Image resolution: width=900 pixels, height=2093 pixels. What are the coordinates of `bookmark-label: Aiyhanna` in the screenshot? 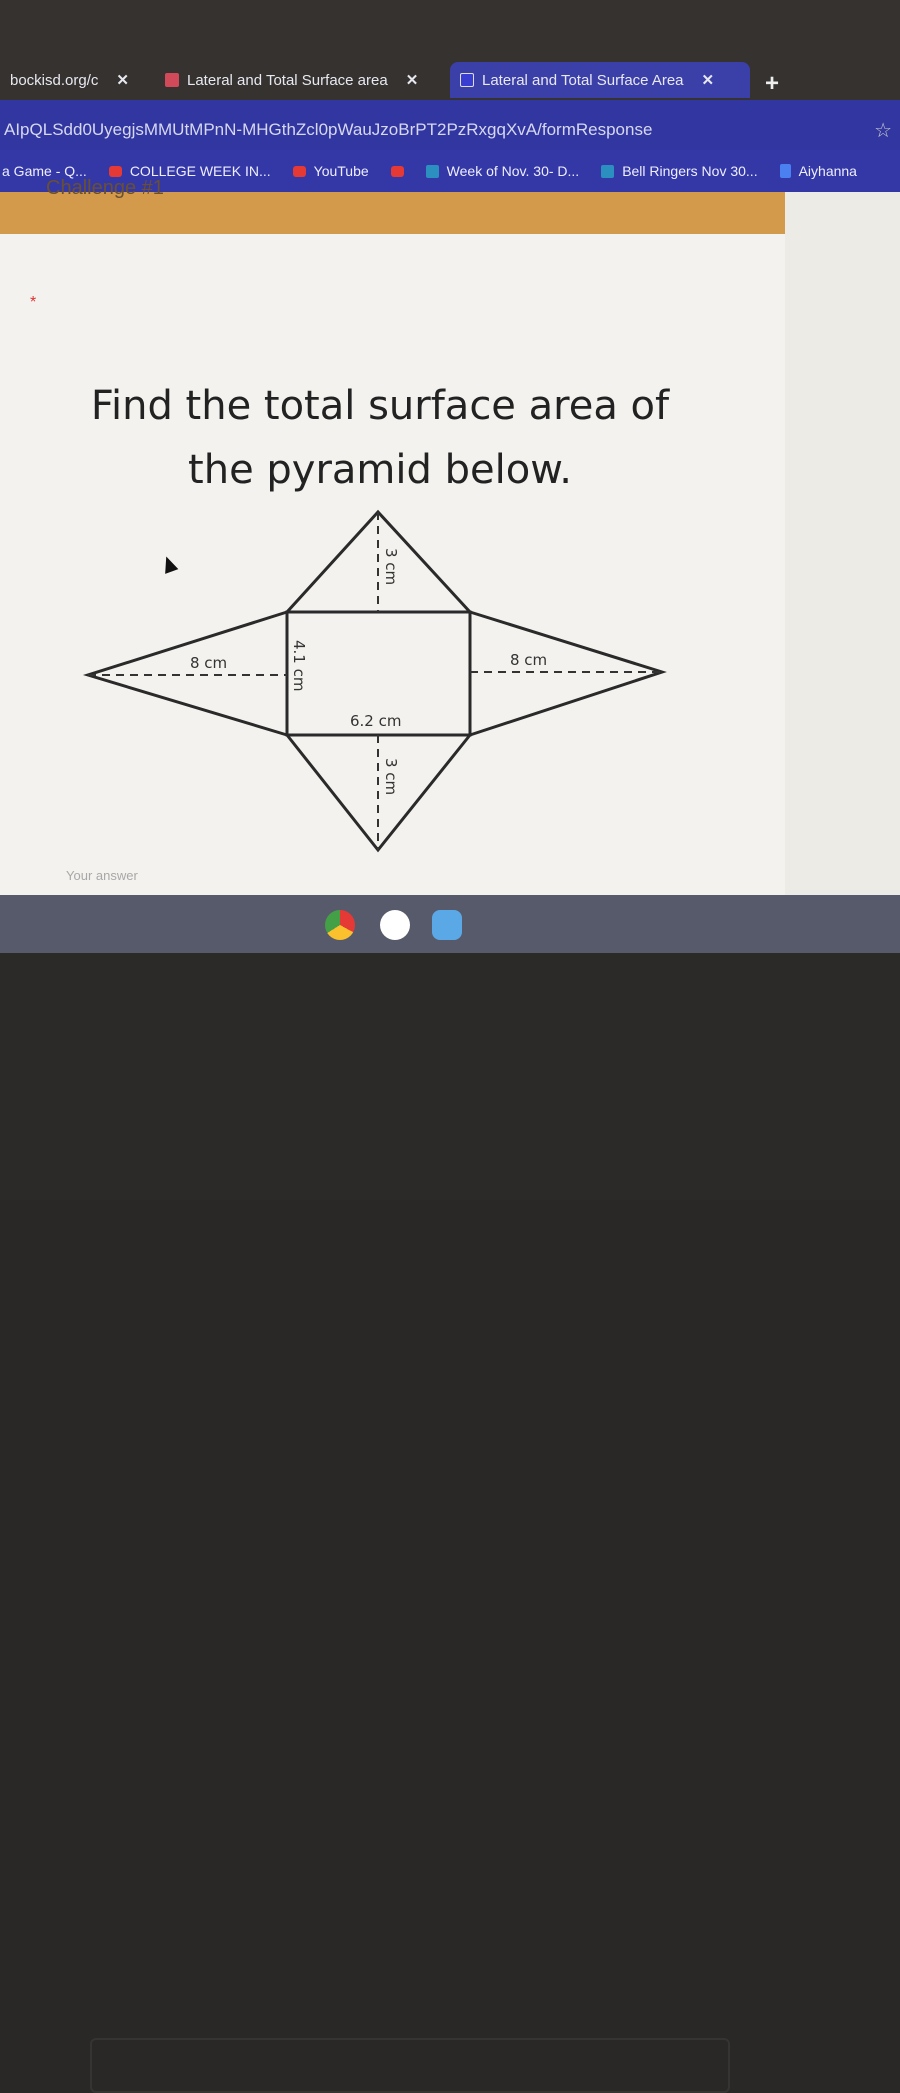 It's located at (827, 171).